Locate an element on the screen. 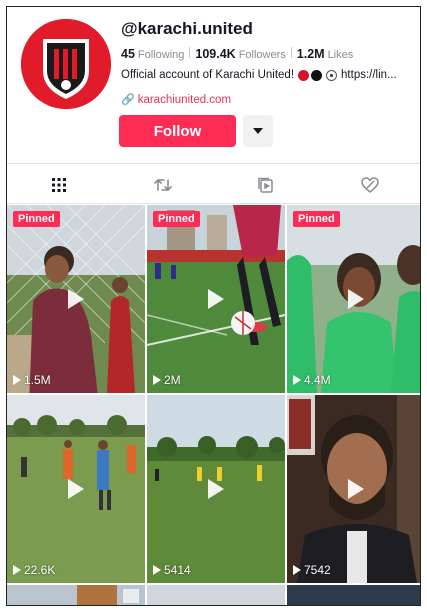 Image resolution: width=427 pixels, height=612 pixels. view-count-text: 1.5M is located at coordinates (37, 380).